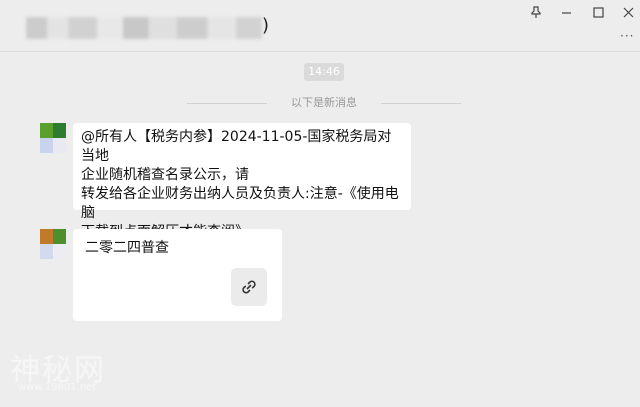 The height and width of the screenshot is (407, 640). Describe the element at coordinates (628, 12) in the screenshot. I see `close-icon` at that location.